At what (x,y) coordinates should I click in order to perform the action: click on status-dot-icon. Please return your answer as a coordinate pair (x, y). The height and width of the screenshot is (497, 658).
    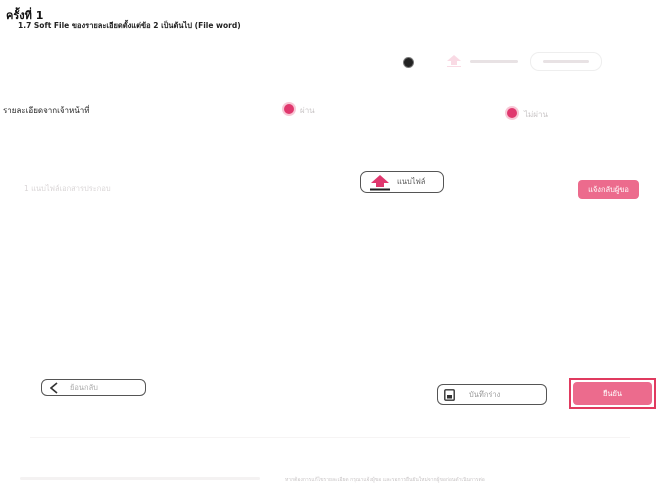
    Looking at the image, I should click on (408, 62).